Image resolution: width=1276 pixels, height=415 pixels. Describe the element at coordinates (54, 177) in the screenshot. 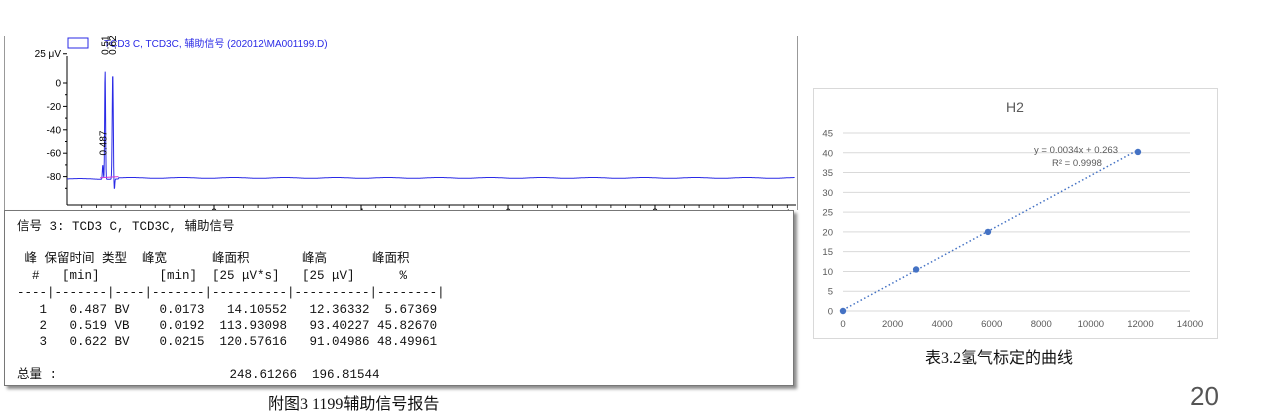

I see `y-tick-label: -80` at that location.